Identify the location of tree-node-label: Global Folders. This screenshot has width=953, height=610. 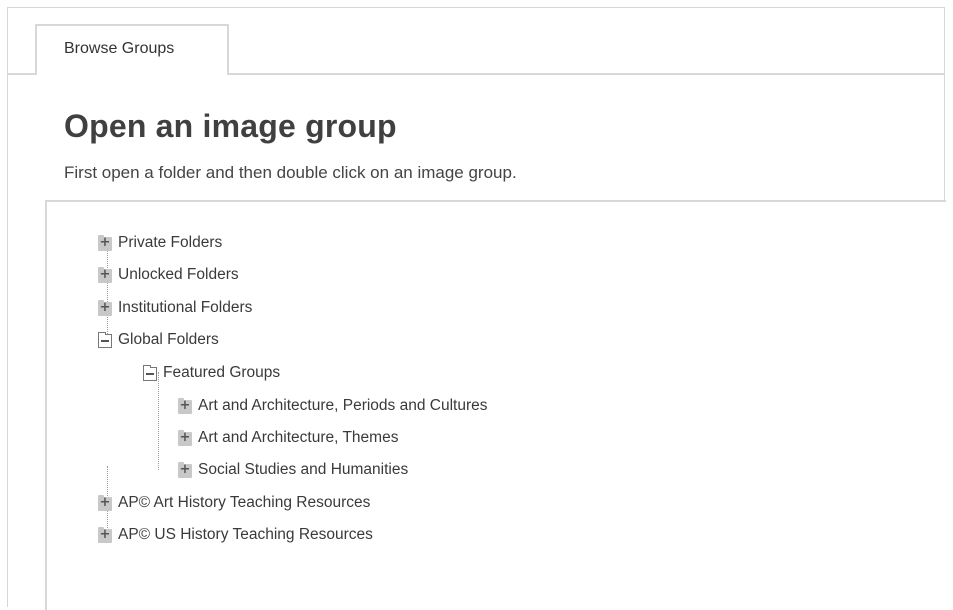
(168, 339).